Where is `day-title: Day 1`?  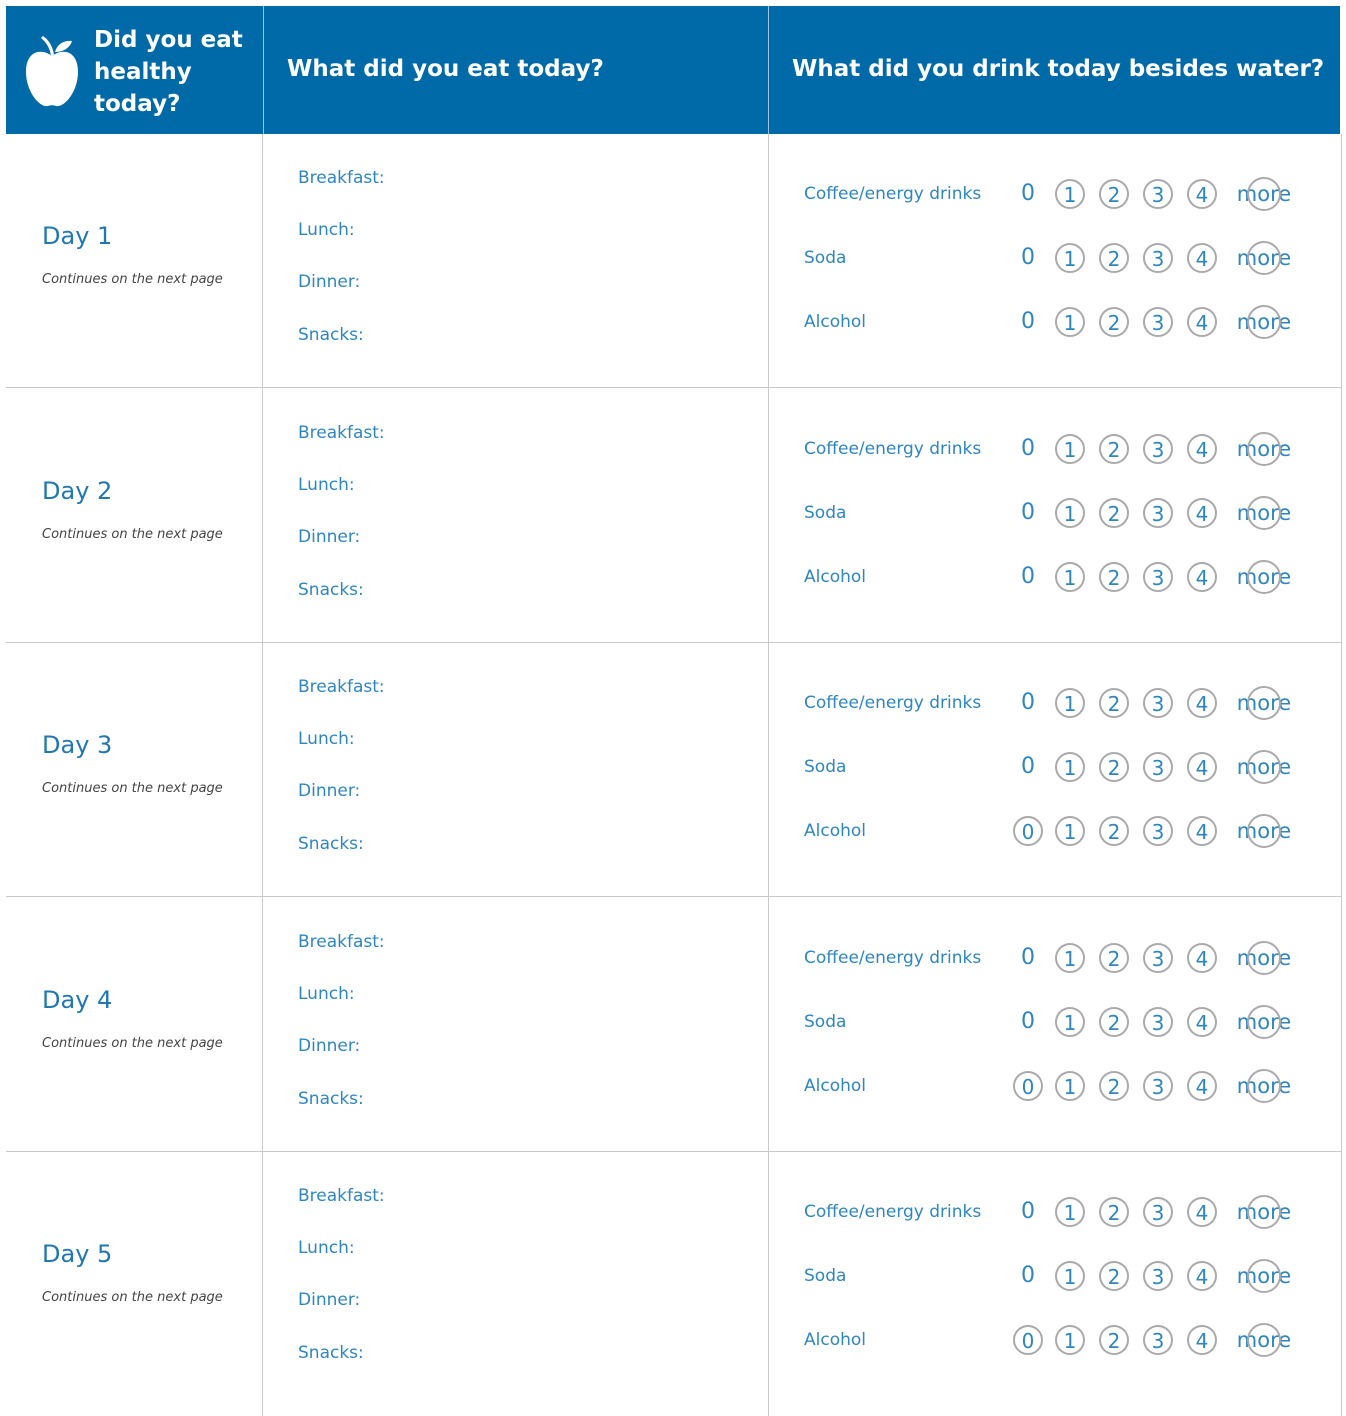
day-title: Day 1 is located at coordinates (77, 236).